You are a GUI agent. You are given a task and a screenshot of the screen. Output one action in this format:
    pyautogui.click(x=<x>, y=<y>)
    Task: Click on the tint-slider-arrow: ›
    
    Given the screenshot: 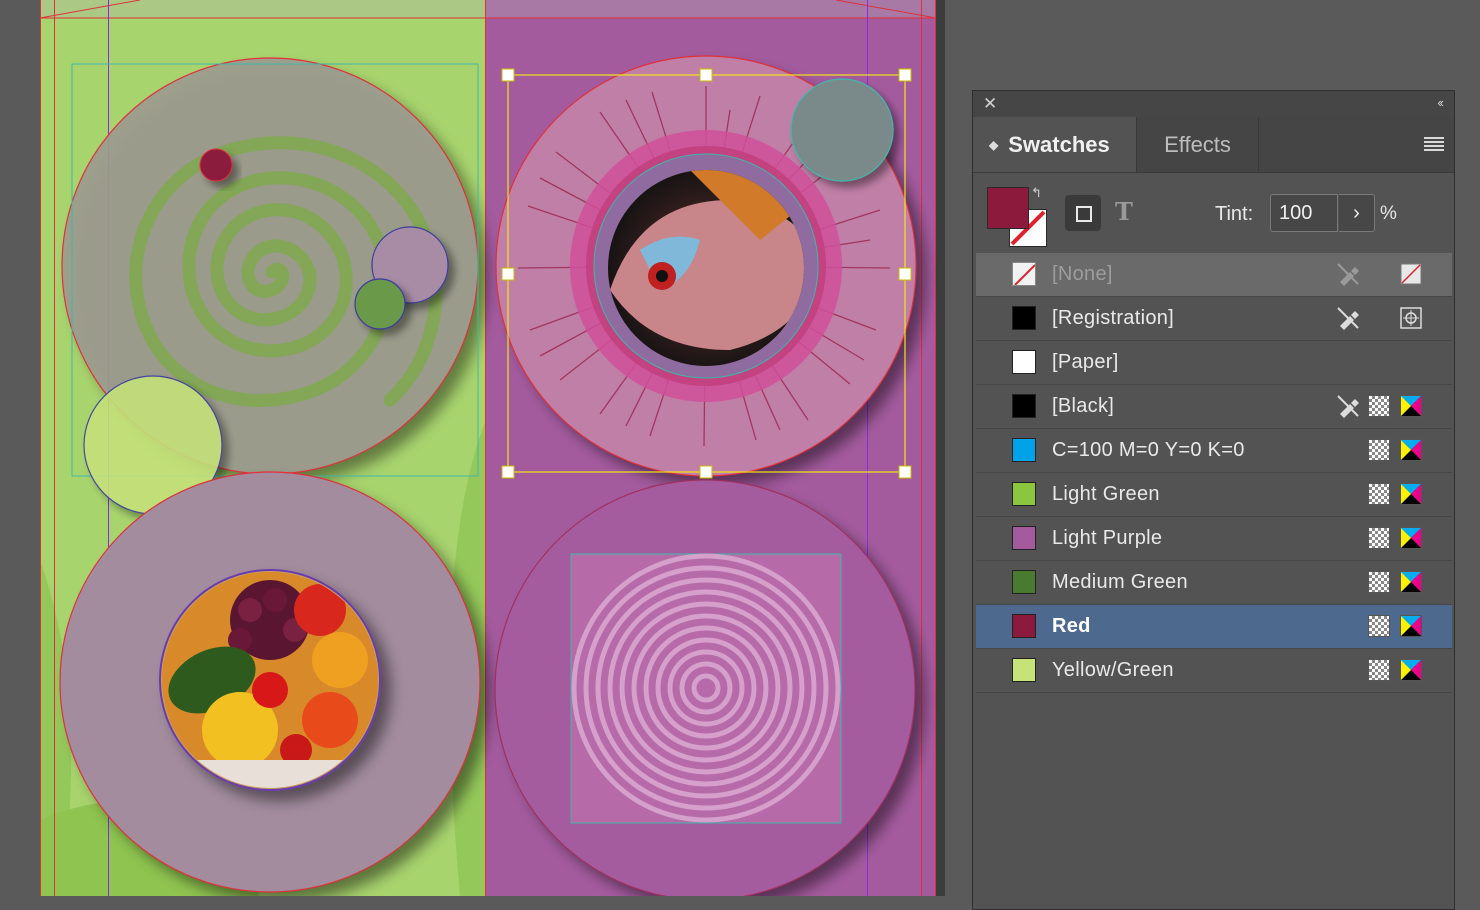 What is the action you would take?
    pyautogui.click(x=1357, y=213)
    